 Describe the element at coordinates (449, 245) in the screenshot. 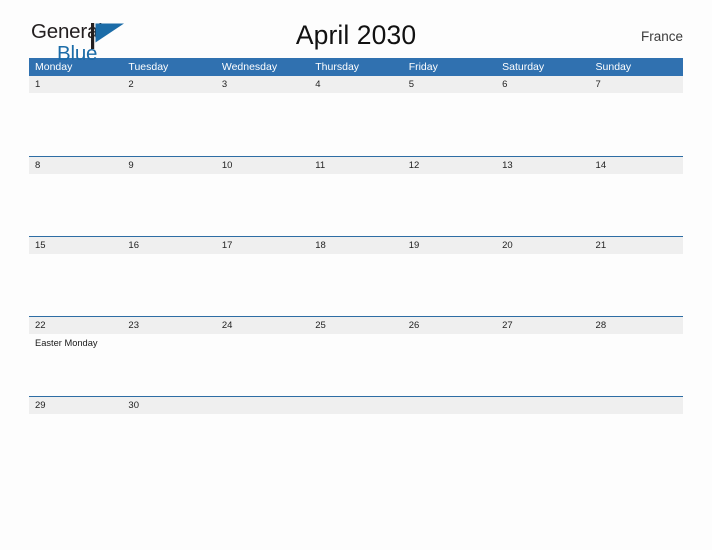

I see `day-number: 19` at that location.